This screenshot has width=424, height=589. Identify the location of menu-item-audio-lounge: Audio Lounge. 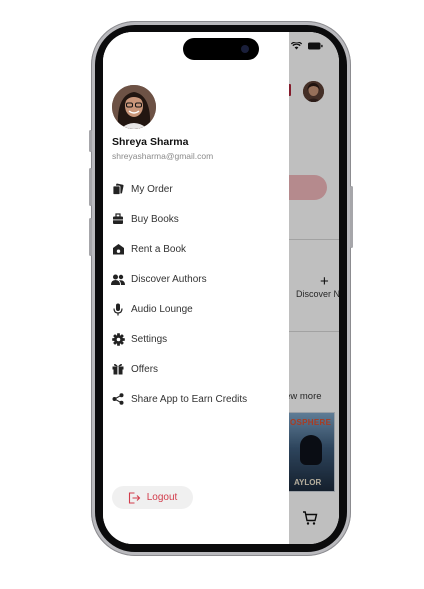
(196, 309).